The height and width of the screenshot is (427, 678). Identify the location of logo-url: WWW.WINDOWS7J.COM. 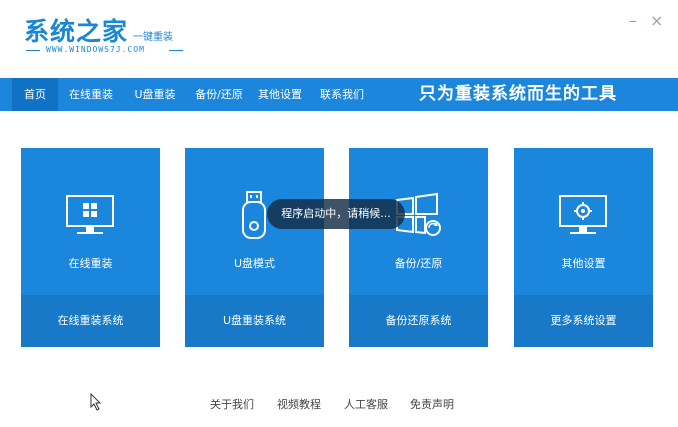
(95, 49).